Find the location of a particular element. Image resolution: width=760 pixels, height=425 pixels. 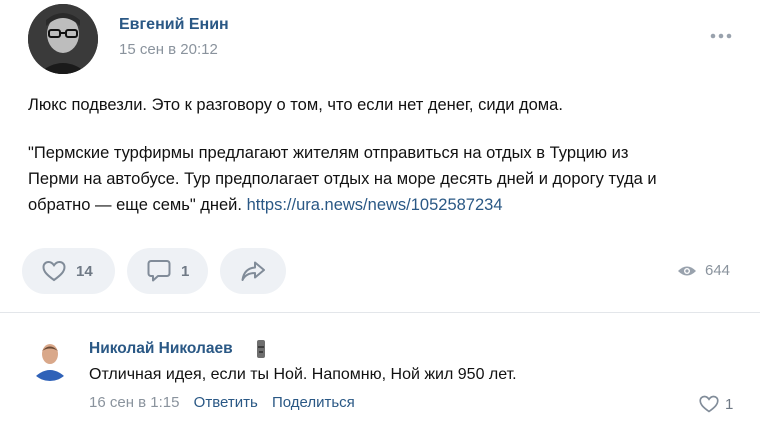

more-dots-icon is located at coordinates (721, 36).